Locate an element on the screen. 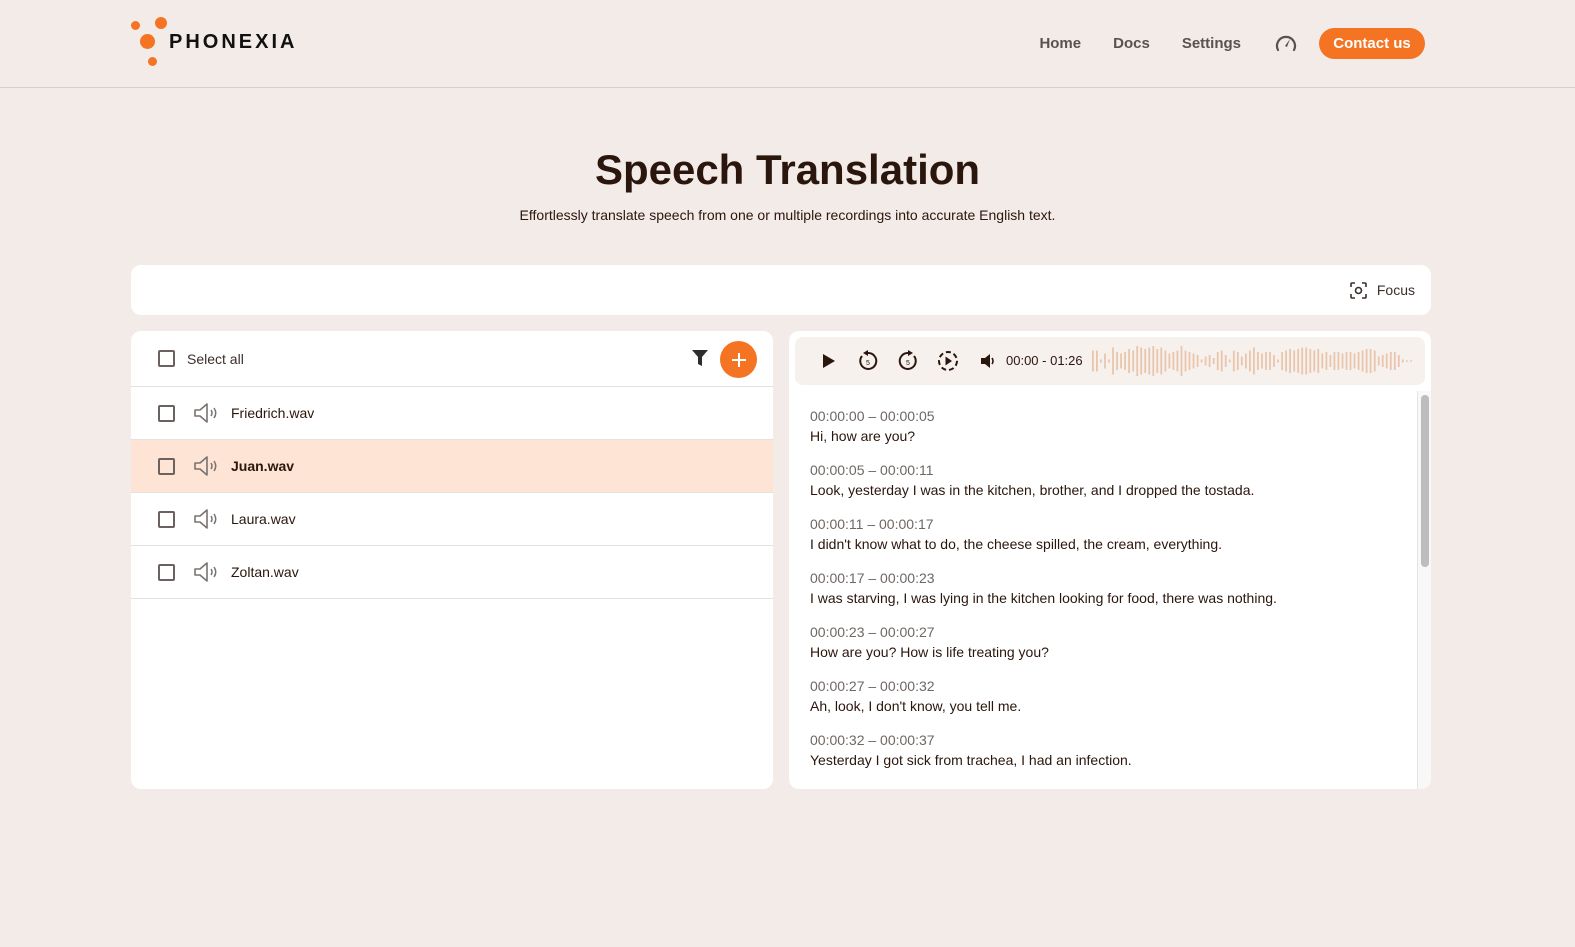 The height and width of the screenshot is (947, 1575). segment-text: How are you? How is life treating you? is located at coordinates (929, 652).